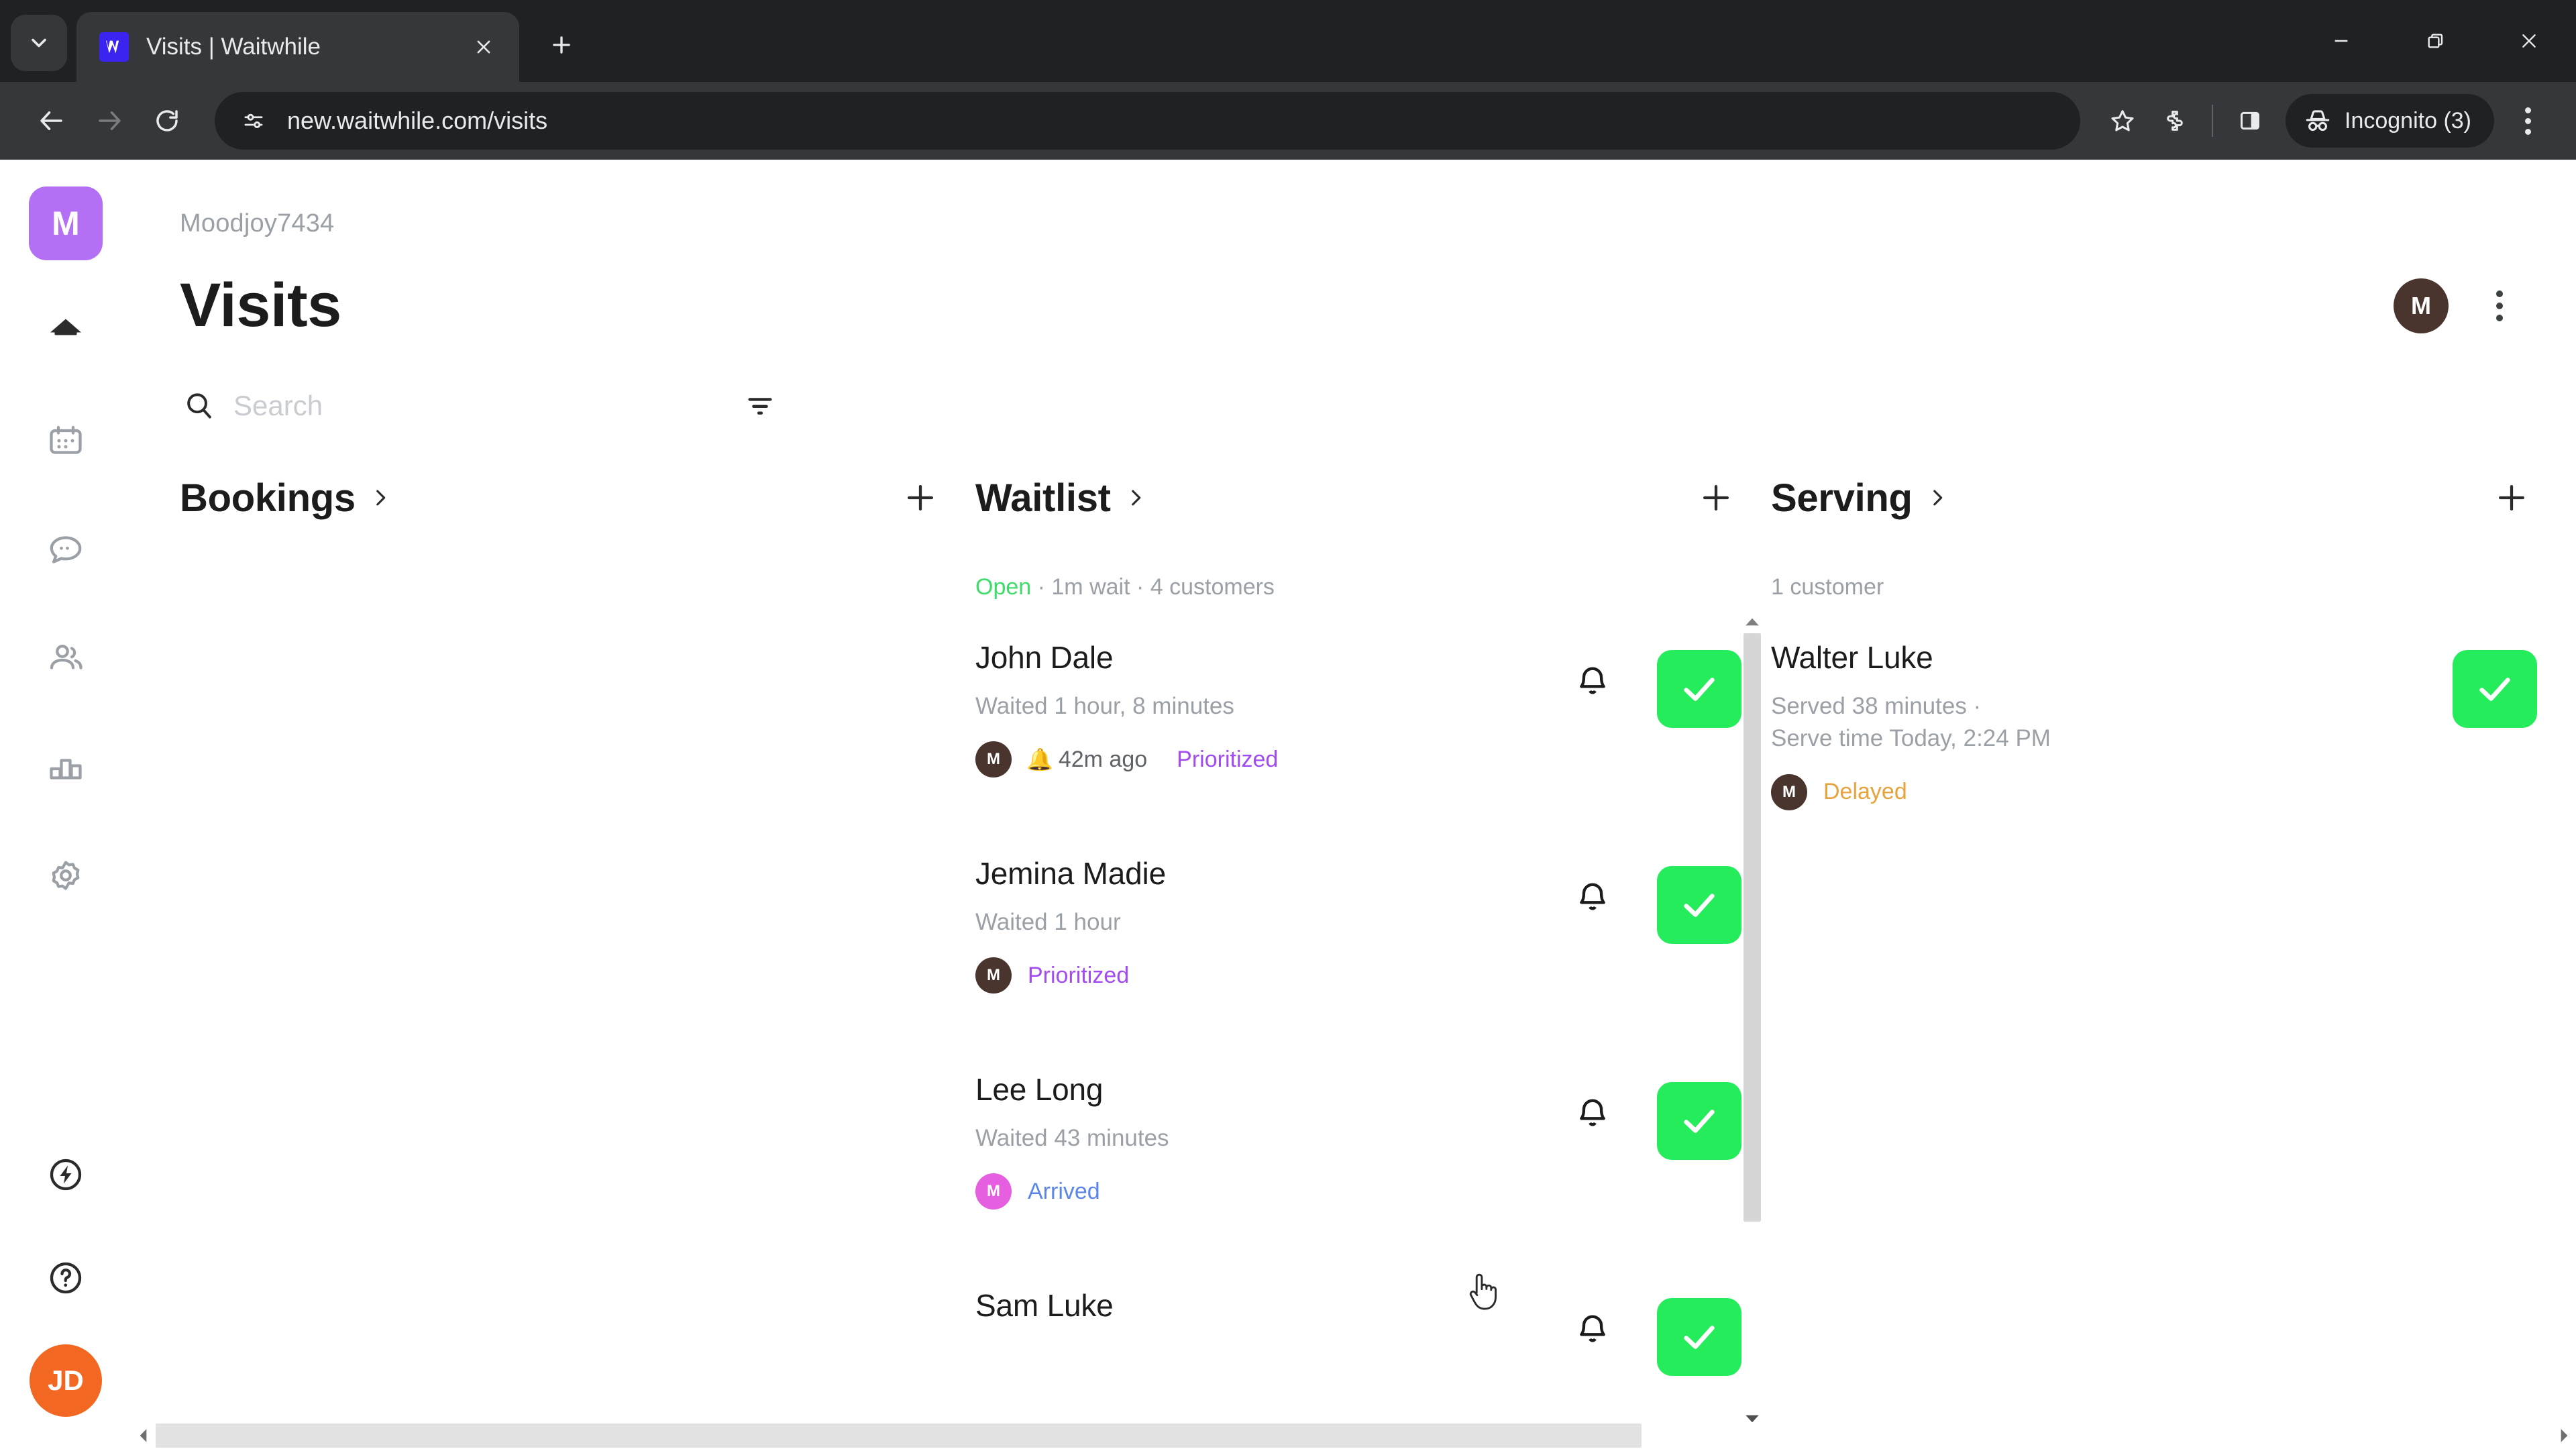 The width and height of the screenshot is (2576, 1449). Describe the element at coordinates (1358, 587) in the screenshot. I see `waitlist-status: Open · 1m wait · 4 customers` at that location.